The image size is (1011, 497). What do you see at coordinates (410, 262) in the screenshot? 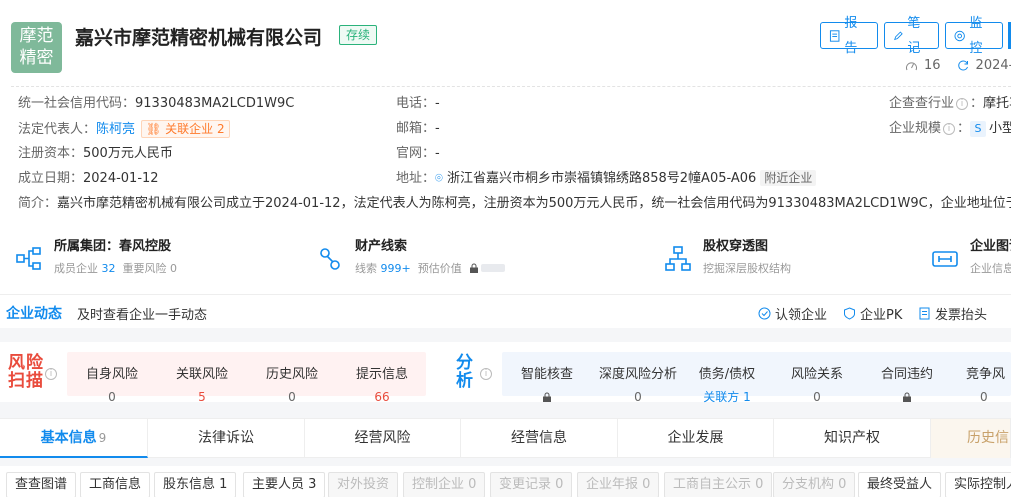
I see `assets-card: 财产线索 线索 999+ 预估价值` at bounding box center [410, 262].